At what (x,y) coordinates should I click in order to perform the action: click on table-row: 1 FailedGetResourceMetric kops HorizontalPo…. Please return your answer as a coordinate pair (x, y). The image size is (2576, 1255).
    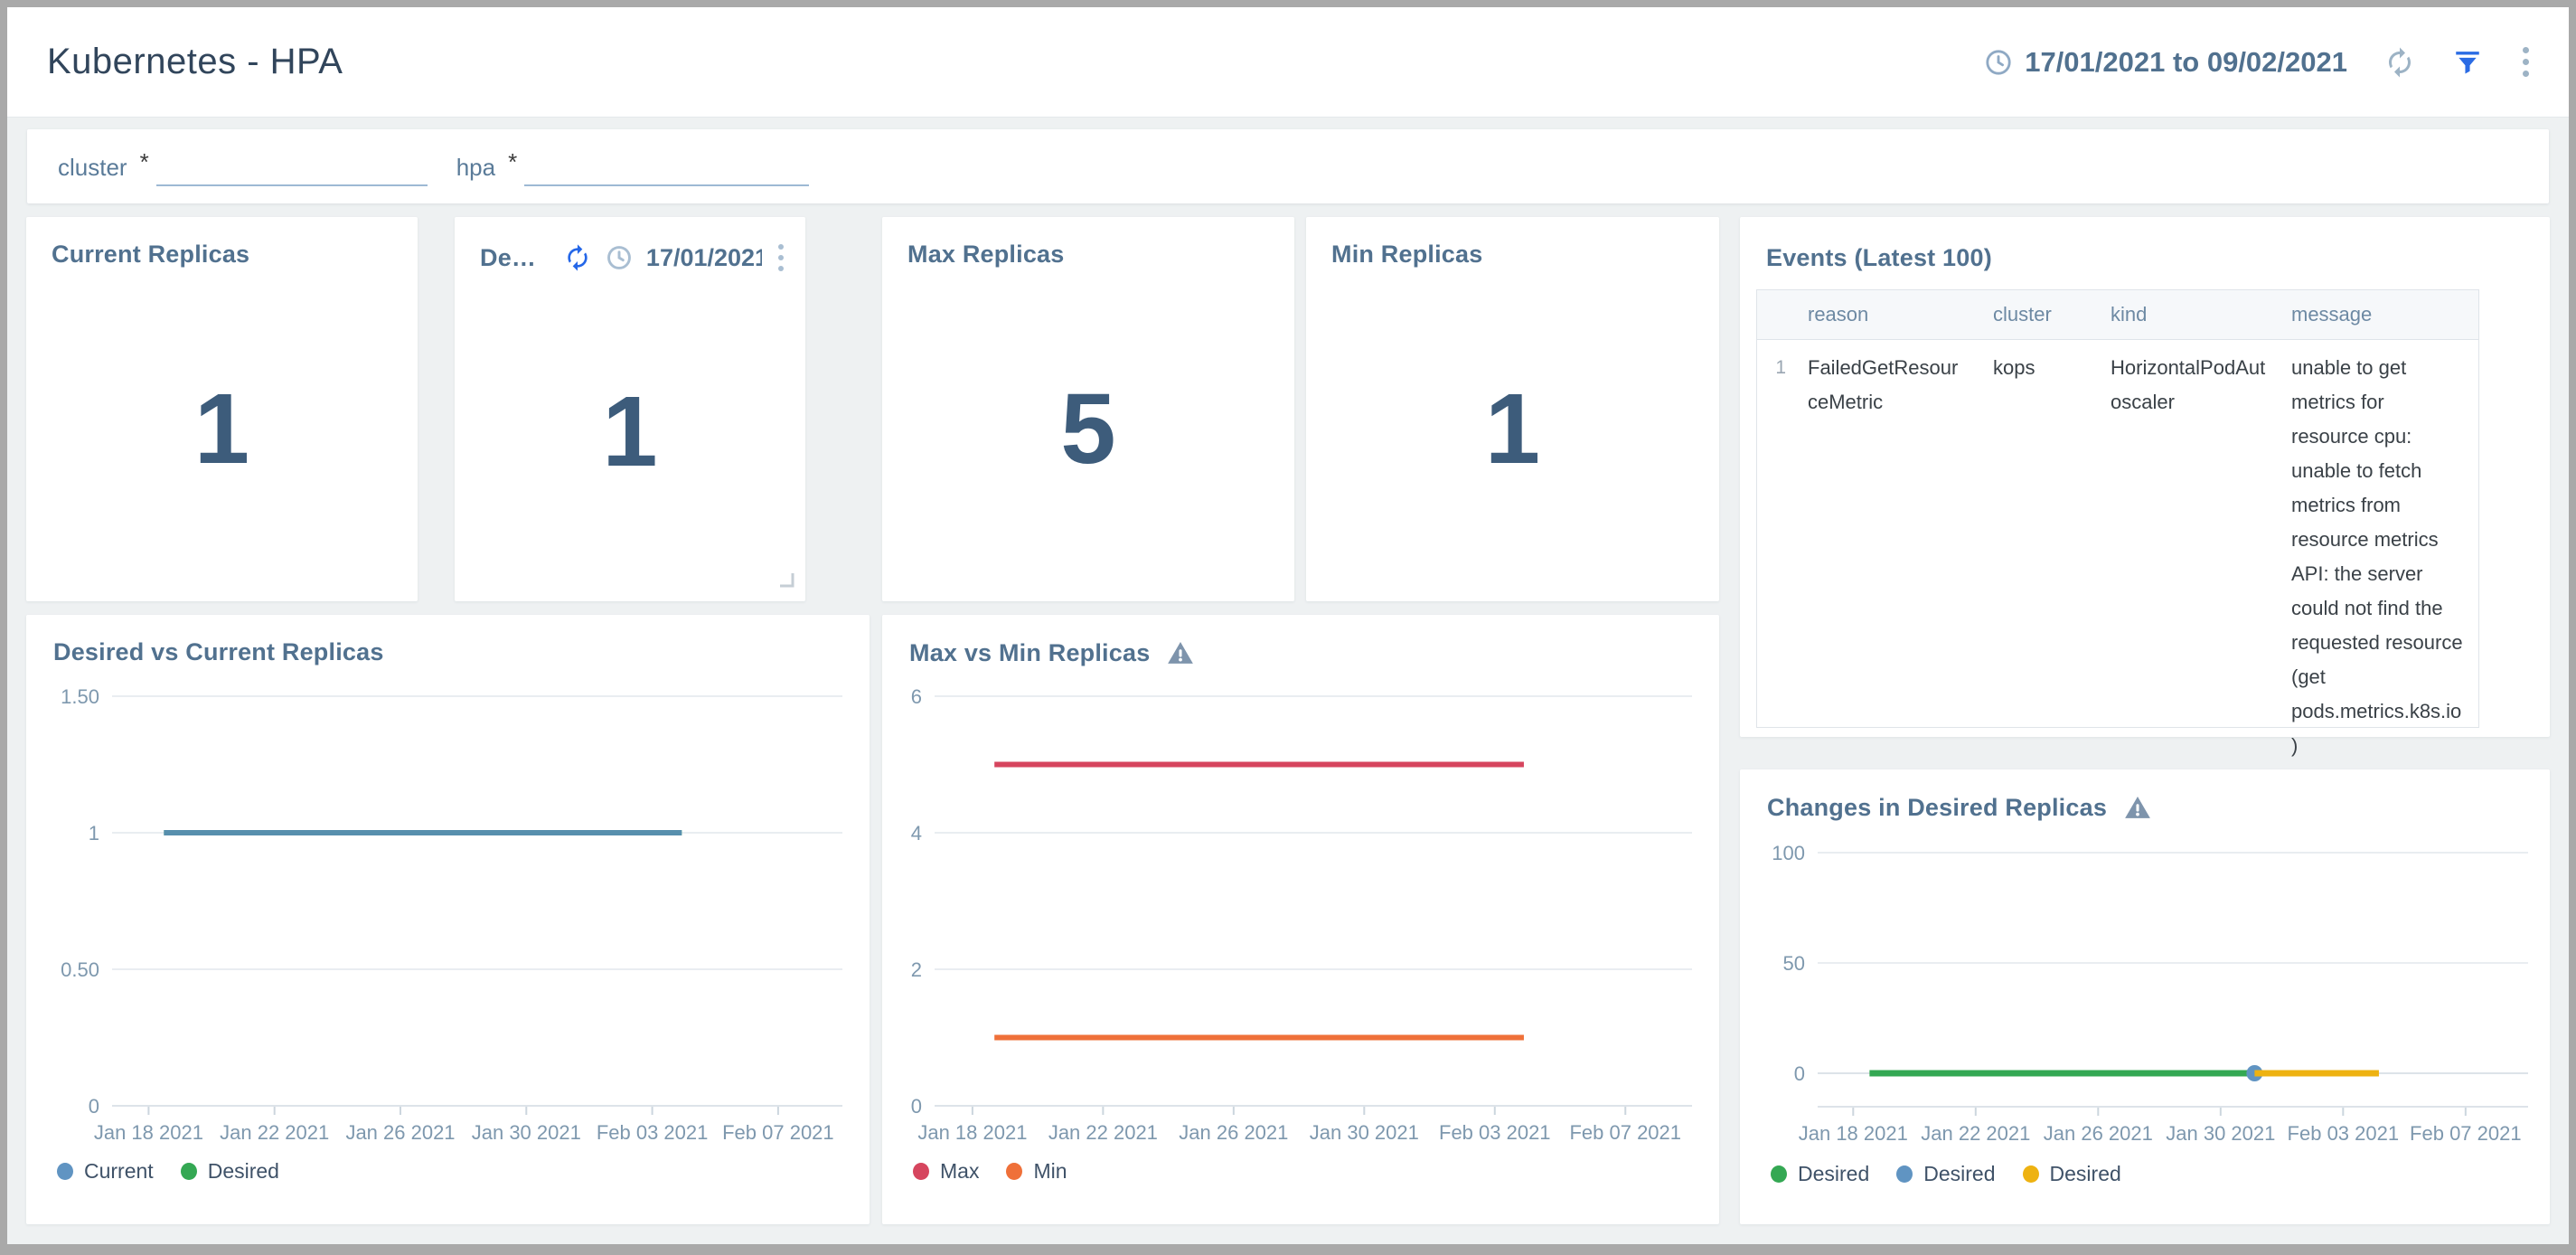
    Looking at the image, I should click on (2117, 560).